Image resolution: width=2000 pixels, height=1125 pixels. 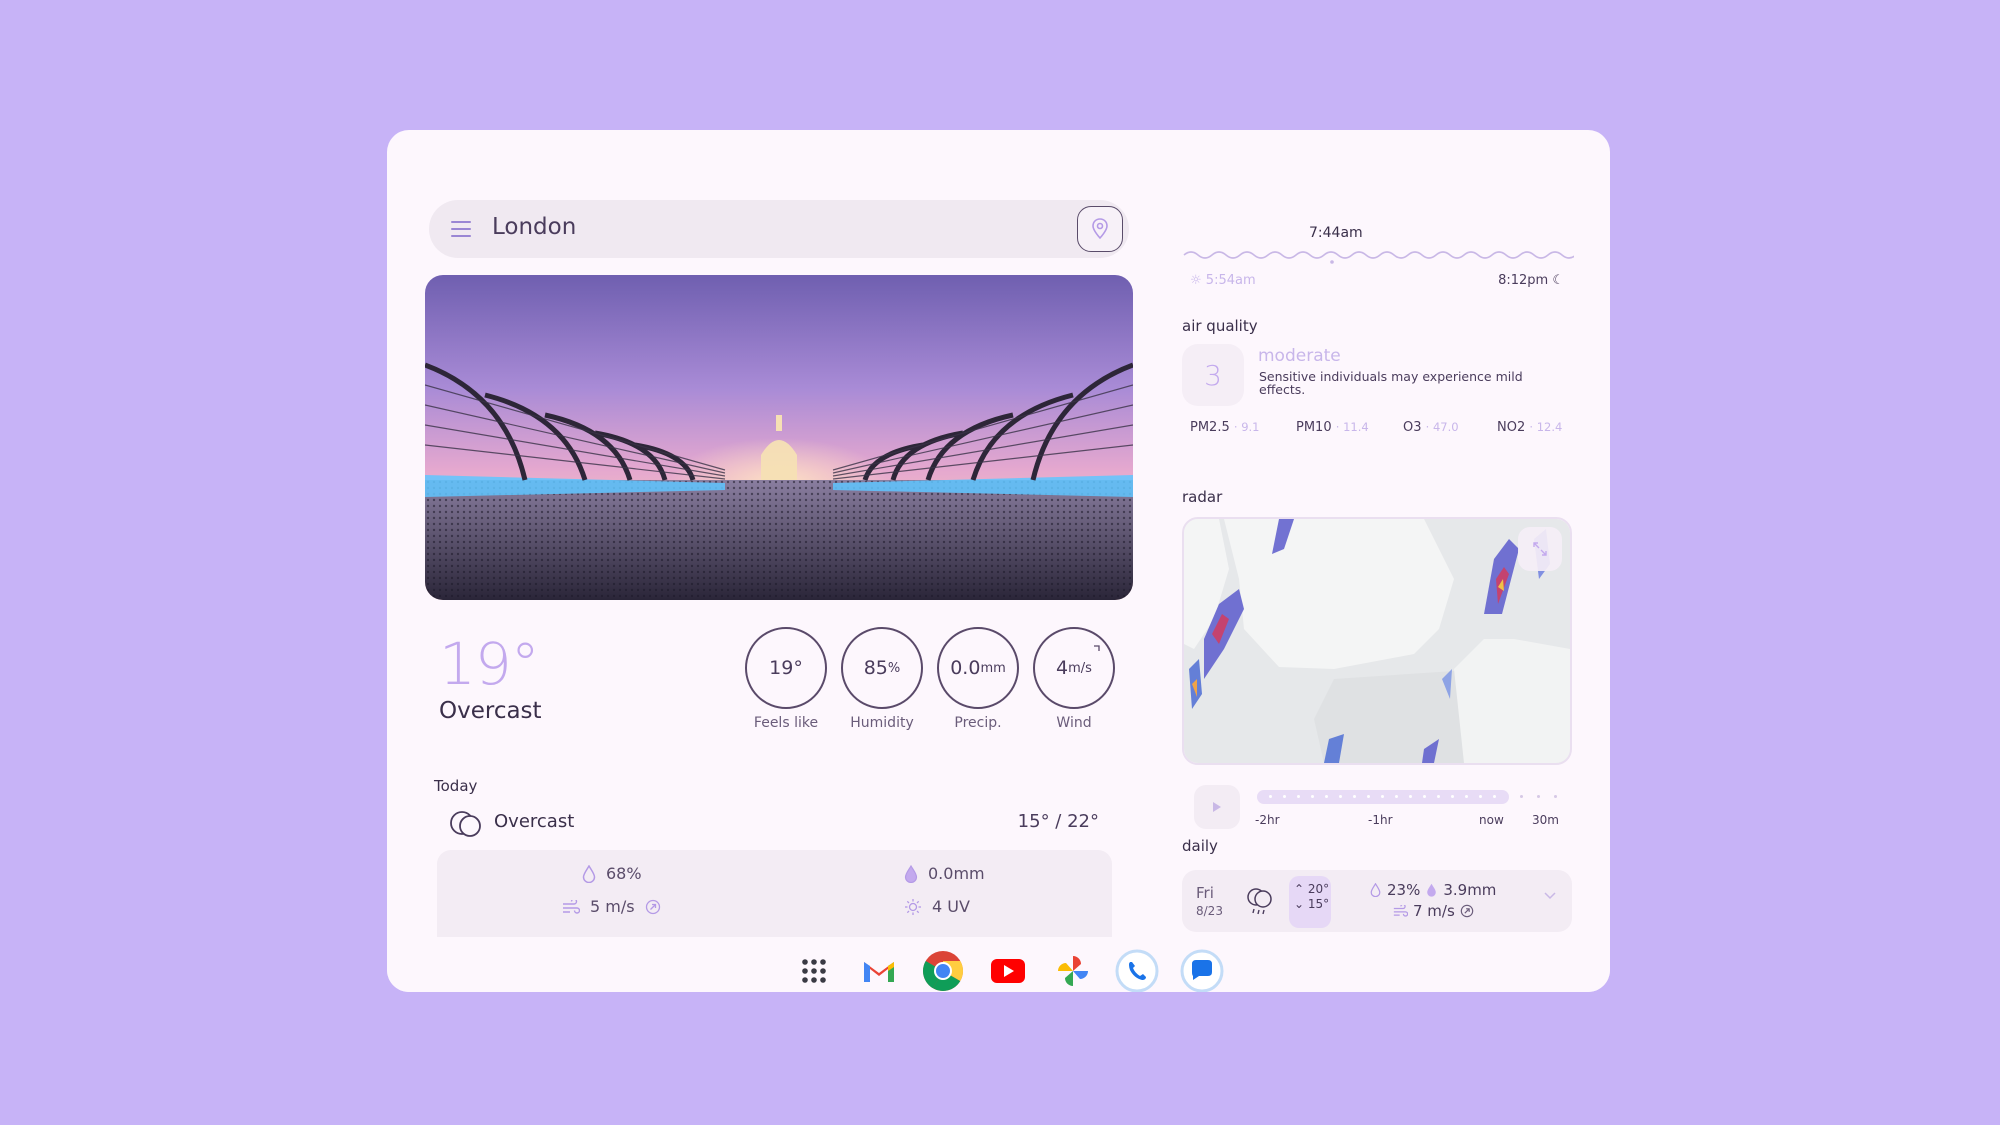 What do you see at coordinates (1074, 723) in the screenshot?
I see `wind-label: Wind` at bounding box center [1074, 723].